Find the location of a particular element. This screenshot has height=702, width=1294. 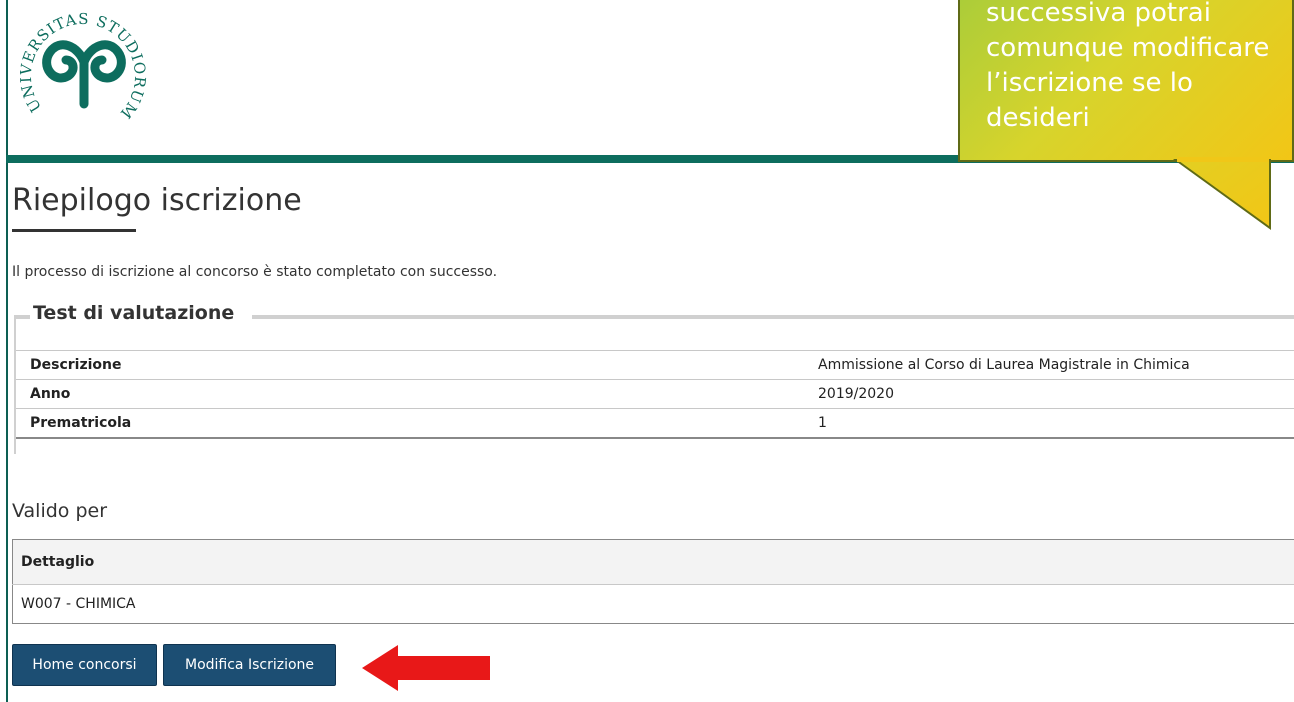

callout-line: successiva potrai is located at coordinates (1098, 14).